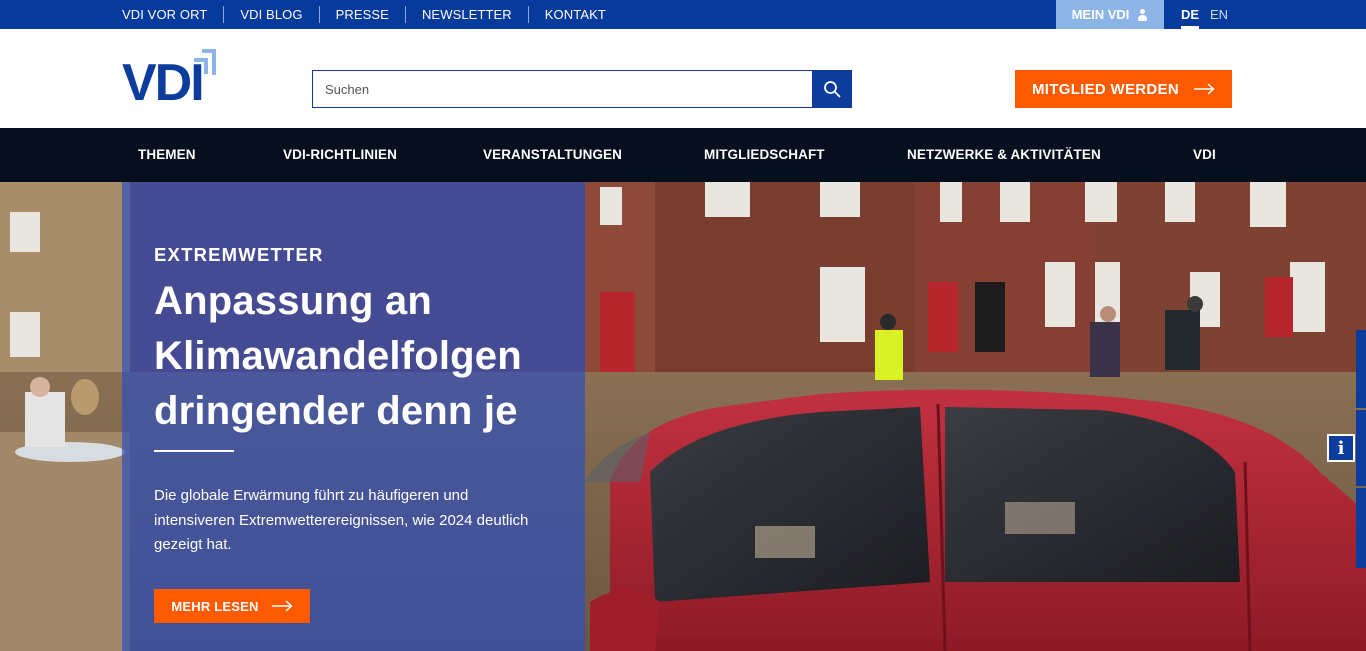  What do you see at coordinates (552, 155) in the screenshot?
I see `nav-item-veranstaltungen: VERANSTALTUNGEN` at bounding box center [552, 155].